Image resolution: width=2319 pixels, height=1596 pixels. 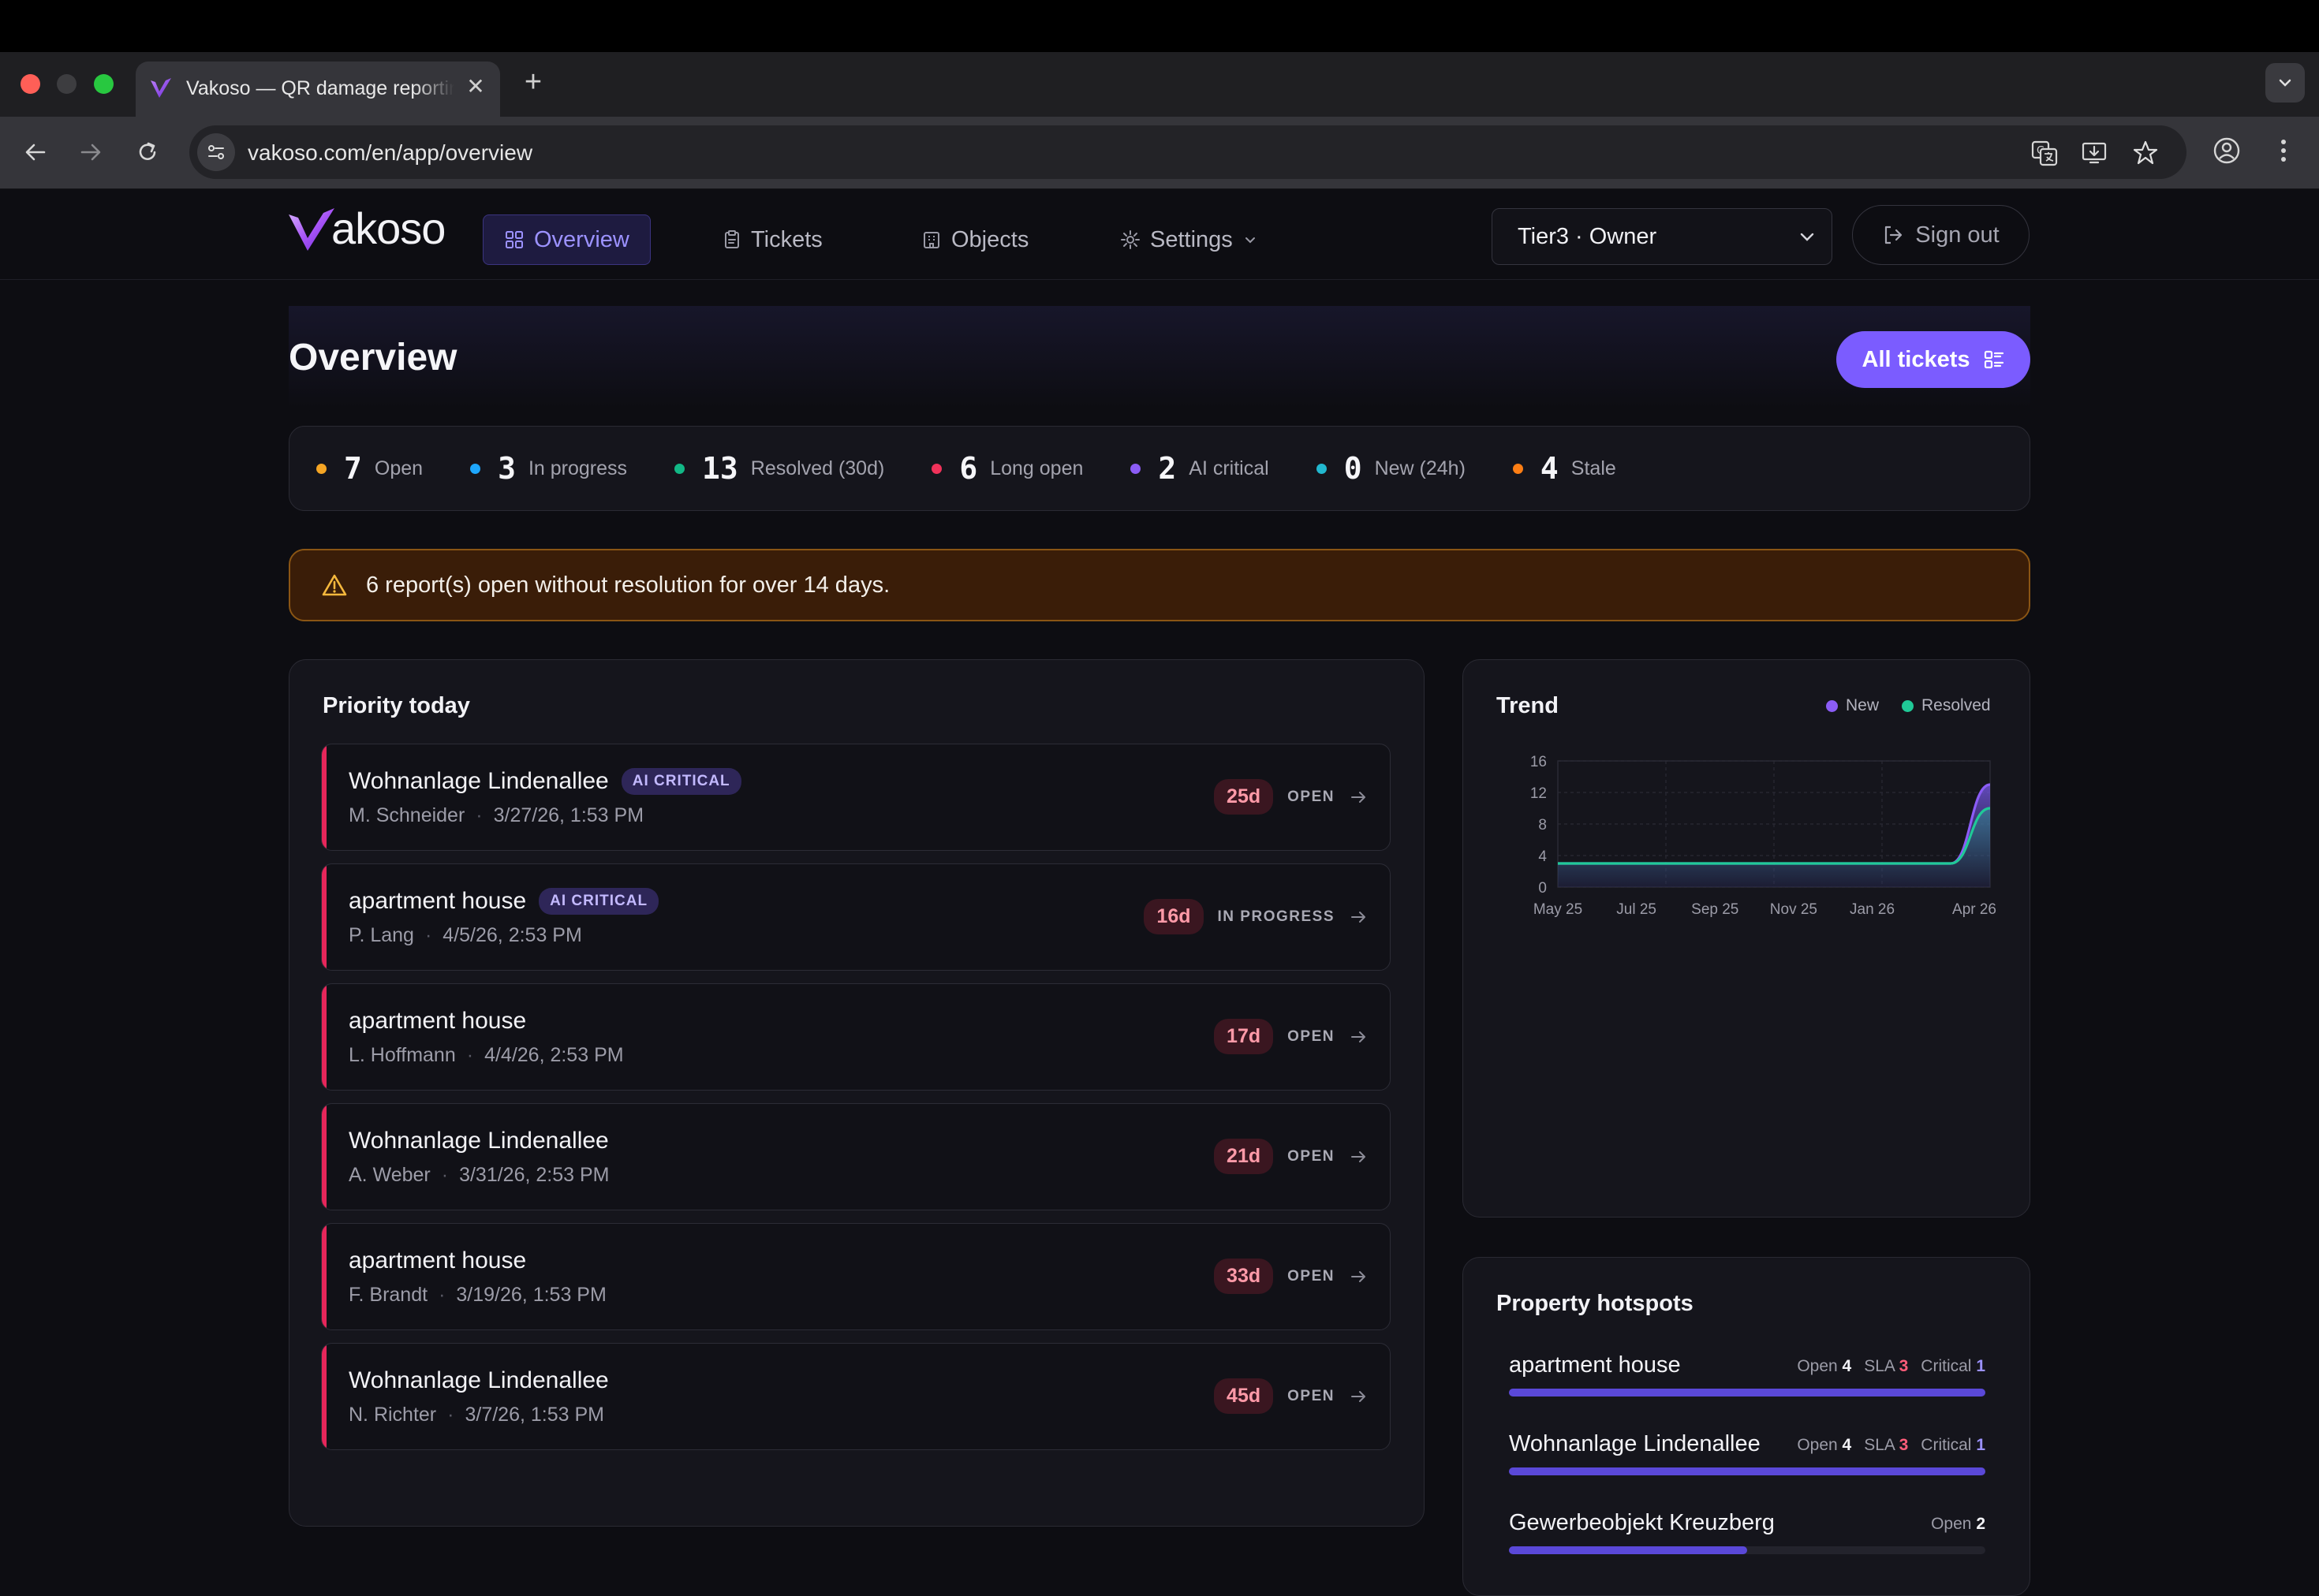 I want to click on nav-tickets: Tickets, so click(x=773, y=239).